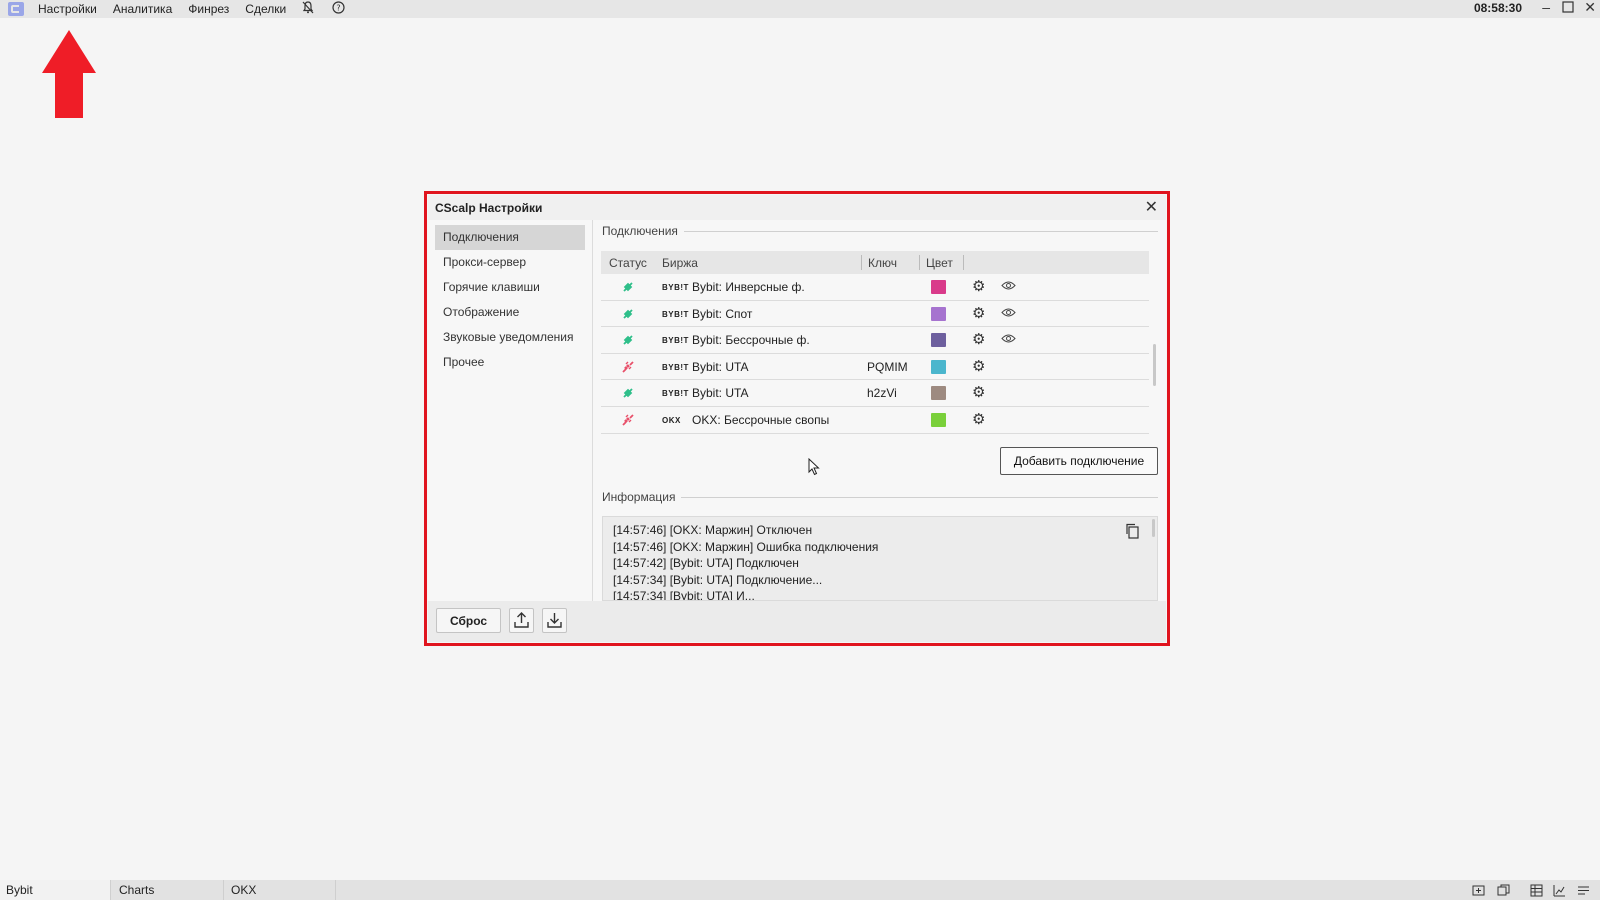 The image size is (1600, 900). I want to click on exchange-name: Bybit: UTA, so click(720, 393).